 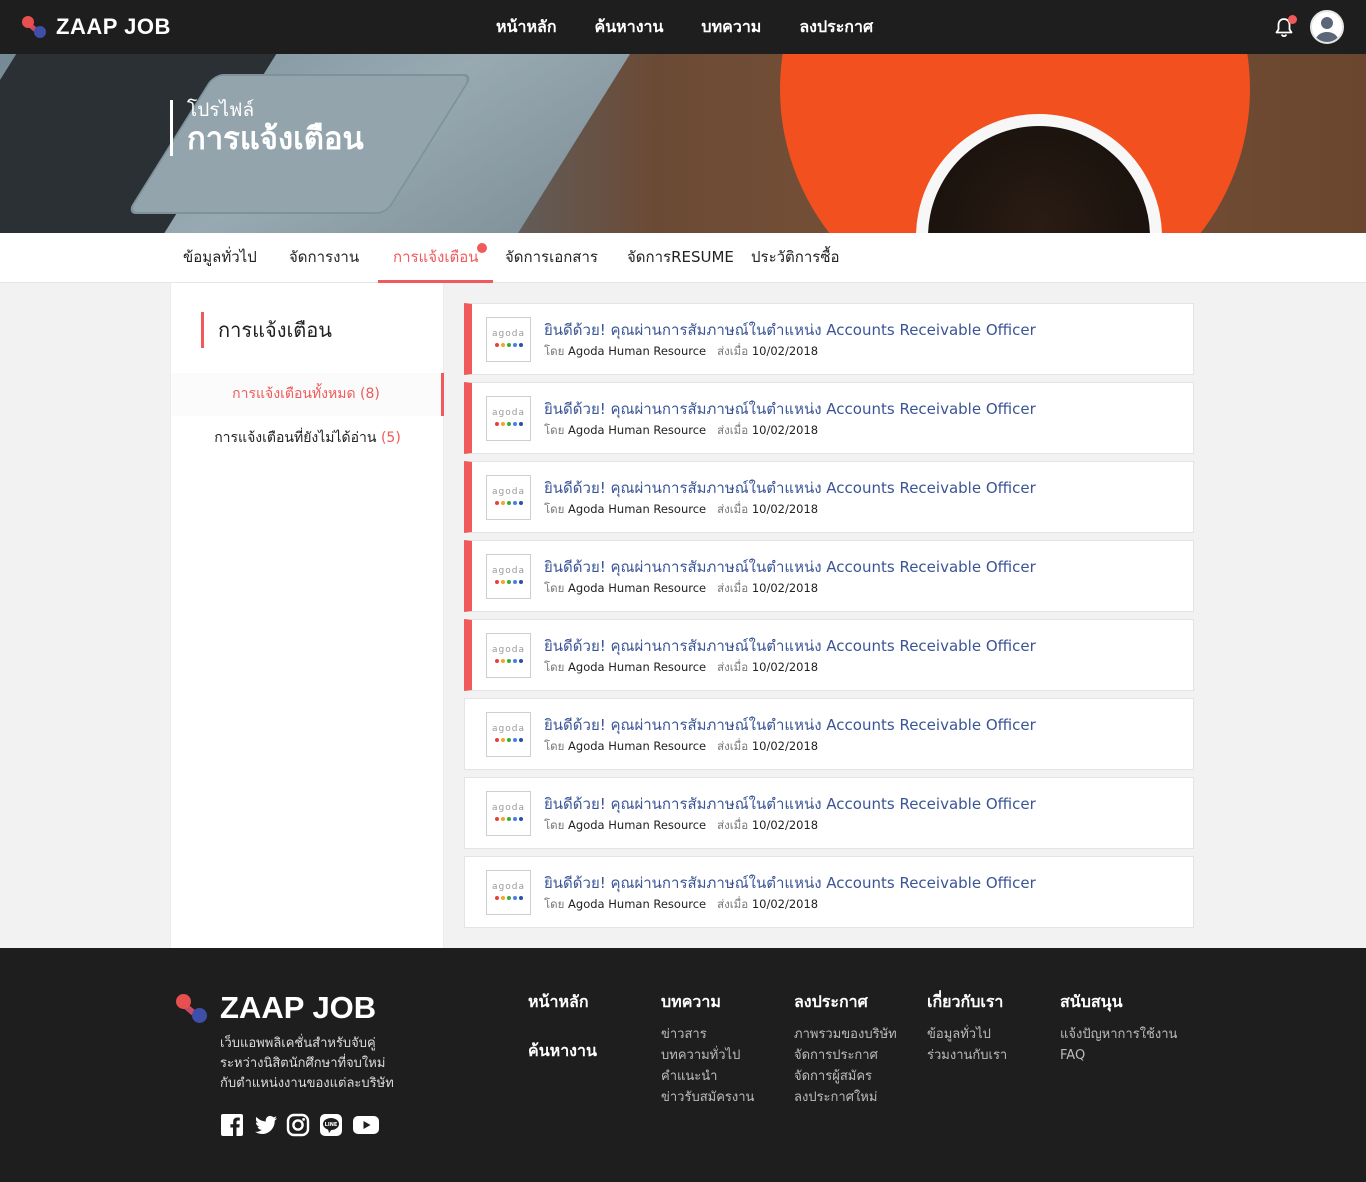 What do you see at coordinates (707, 1055) in the screenshot?
I see `footer-link: บทความทั่วไป` at bounding box center [707, 1055].